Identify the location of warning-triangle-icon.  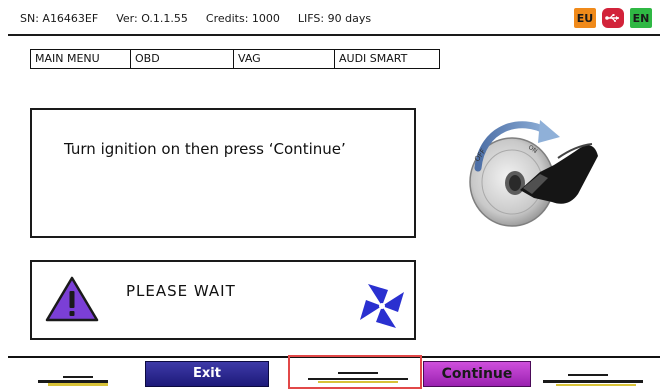
(72, 301).